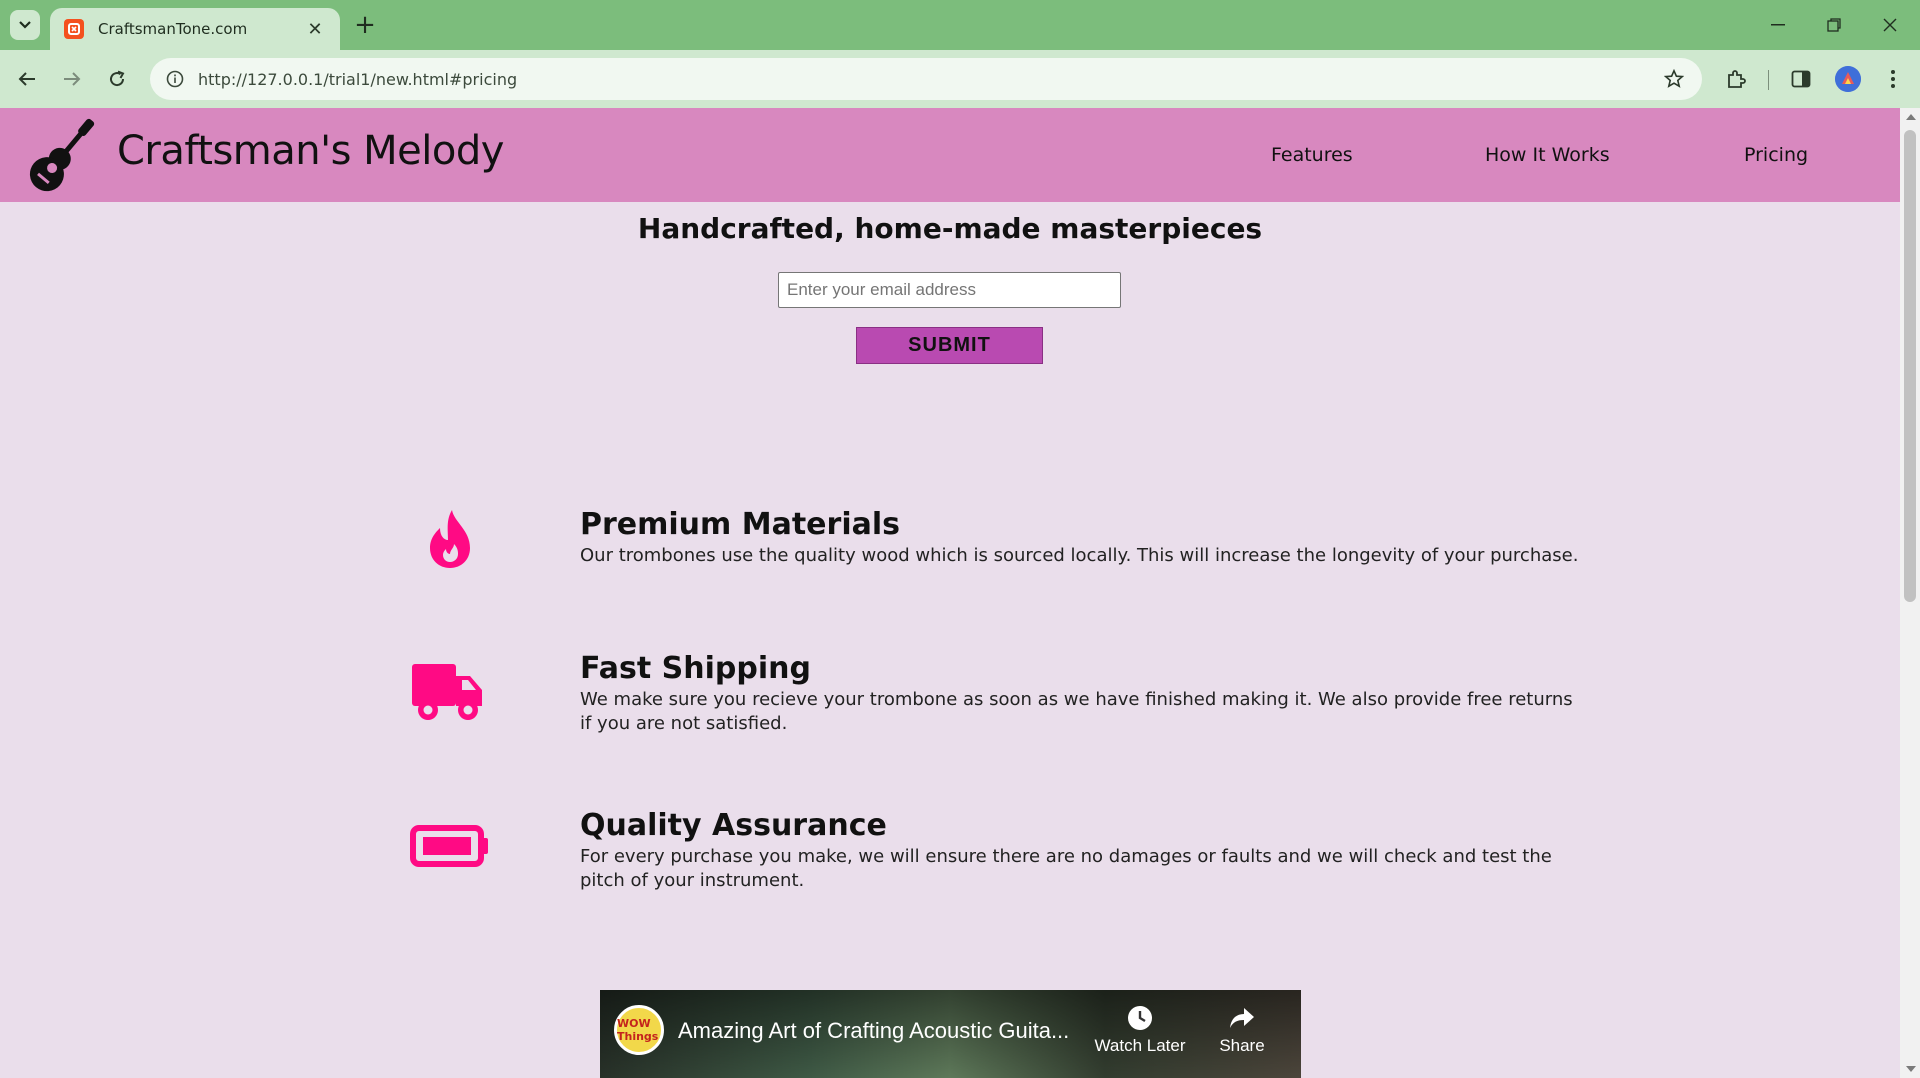 Image resolution: width=1920 pixels, height=1078 pixels. Describe the element at coordinates (1911, 1069) in the screenshot. I see `scroll-down-arrow-icon` at that location.